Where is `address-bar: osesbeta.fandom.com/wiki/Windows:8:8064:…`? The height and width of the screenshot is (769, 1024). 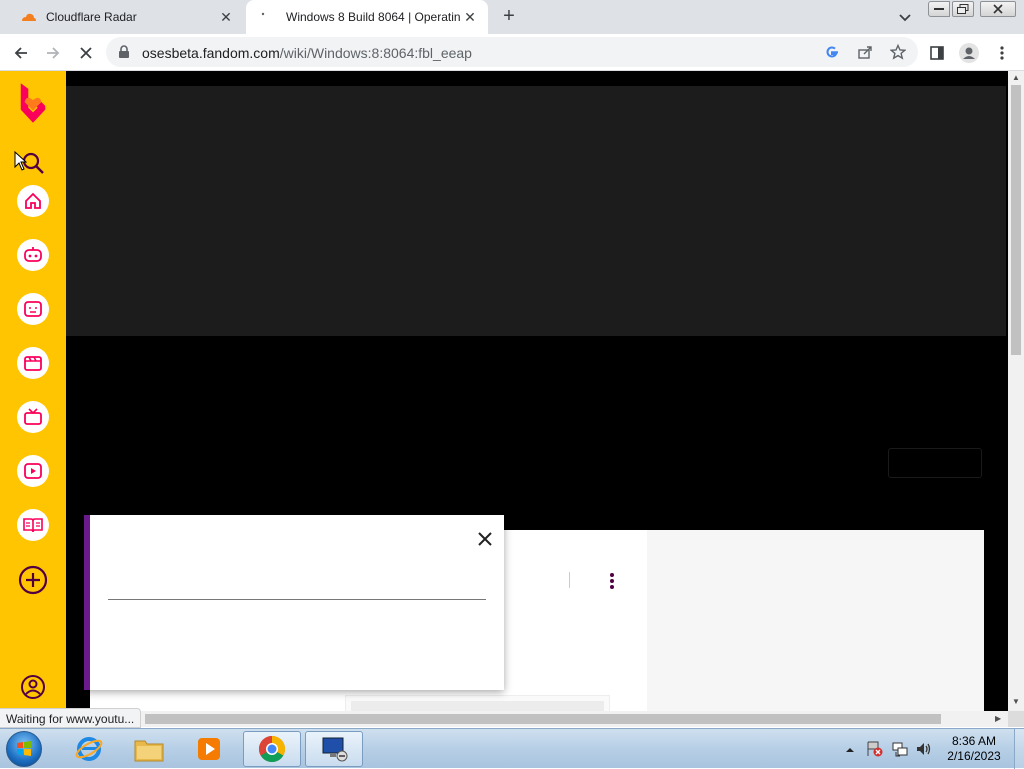
address-bar: osesbeta.fandom.com/wiki/Windows:8:8064:… is located at coordinates (512, 52).